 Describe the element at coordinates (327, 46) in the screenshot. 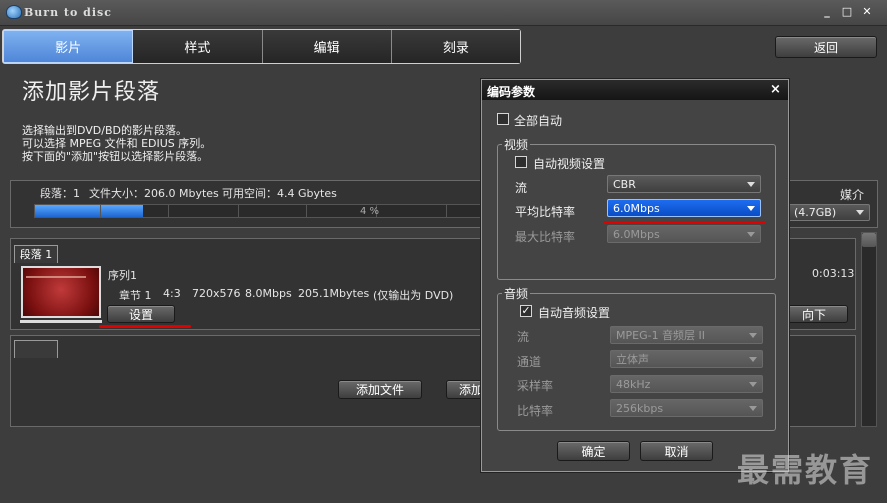

I see `tab-edit: 编辑` at that location.